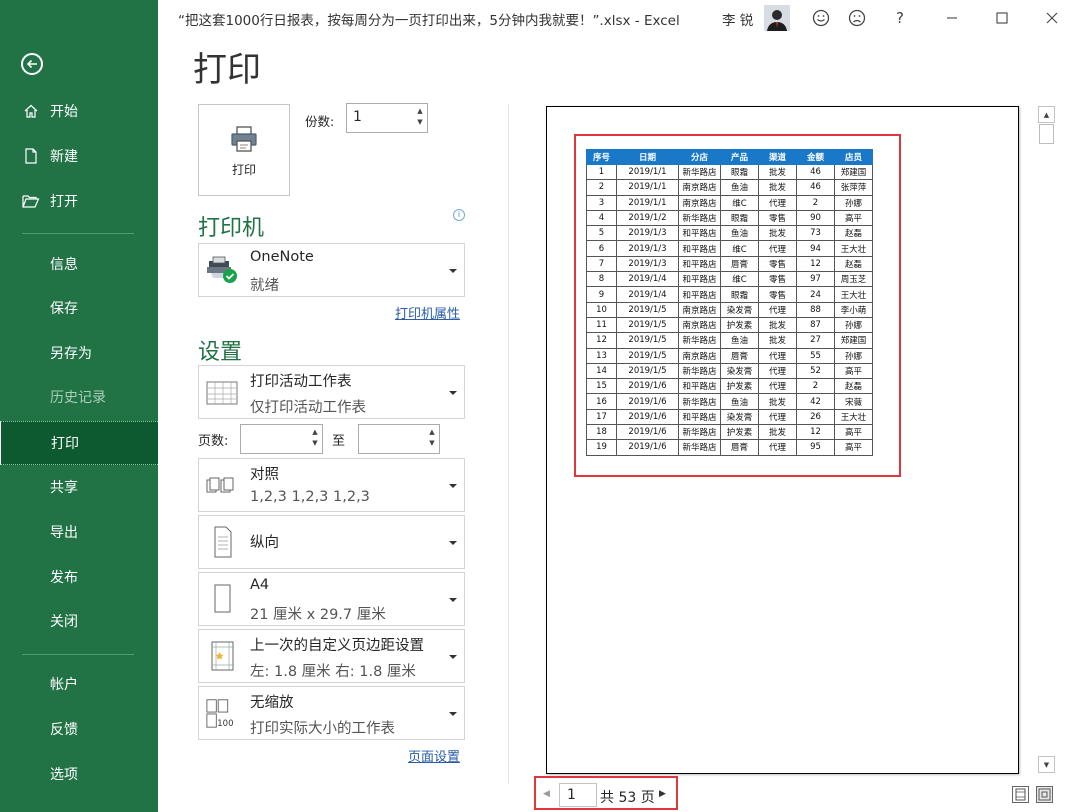 This screenshot has height=812, width=1080. Describe the element at coordinates (821, 18) in the screenshot. I see `smile-icon` at that location.